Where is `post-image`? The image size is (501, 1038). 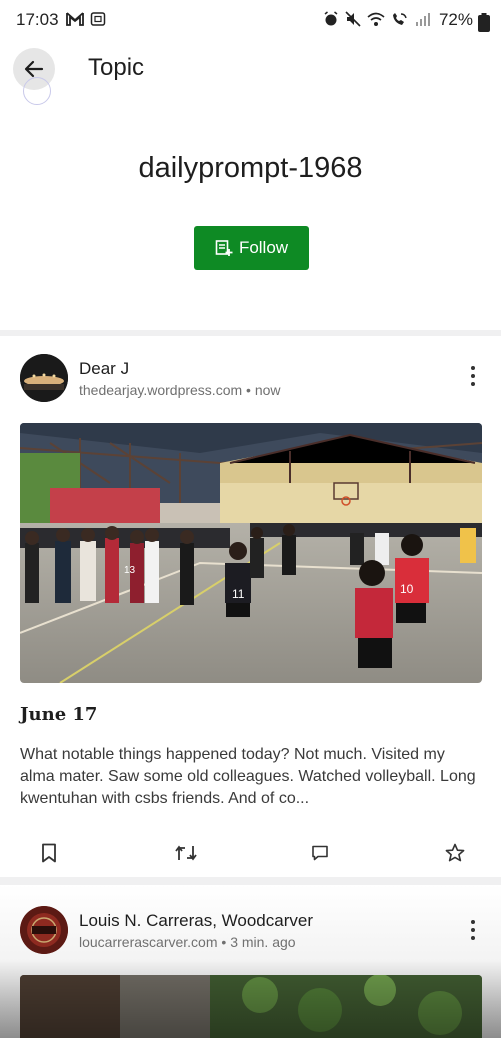
post-image is located at coordinates (251, 1006).